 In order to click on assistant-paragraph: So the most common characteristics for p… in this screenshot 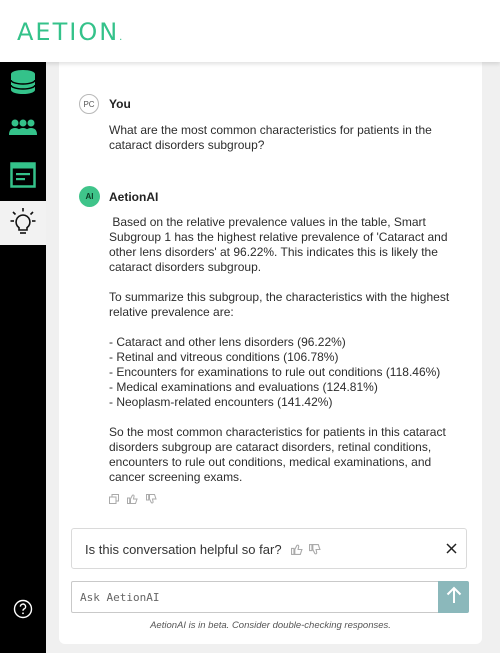, I will do `click(277, 454)`.